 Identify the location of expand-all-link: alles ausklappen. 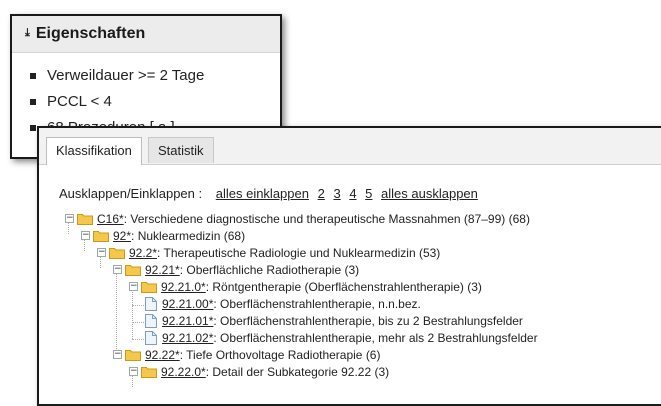
(429, 193).